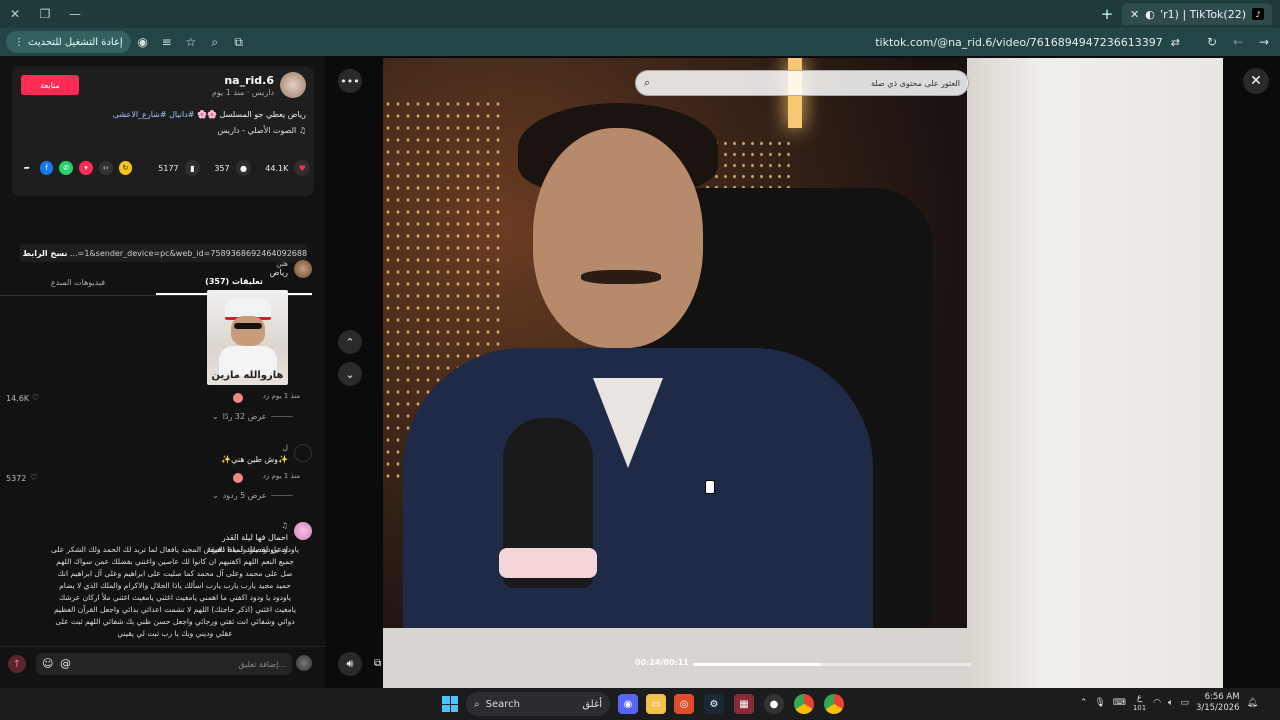 The width and height of the screenshot is (1280, 720). I want to click on comment-author: ♫, so click(247, 525).